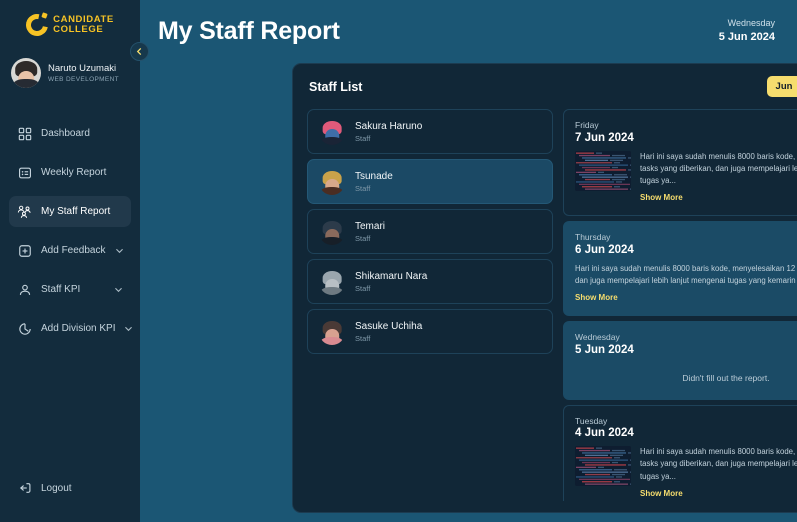  I want to click on sidebar-item-add-division-kpi: Add Division KPI, so click(71, 328).